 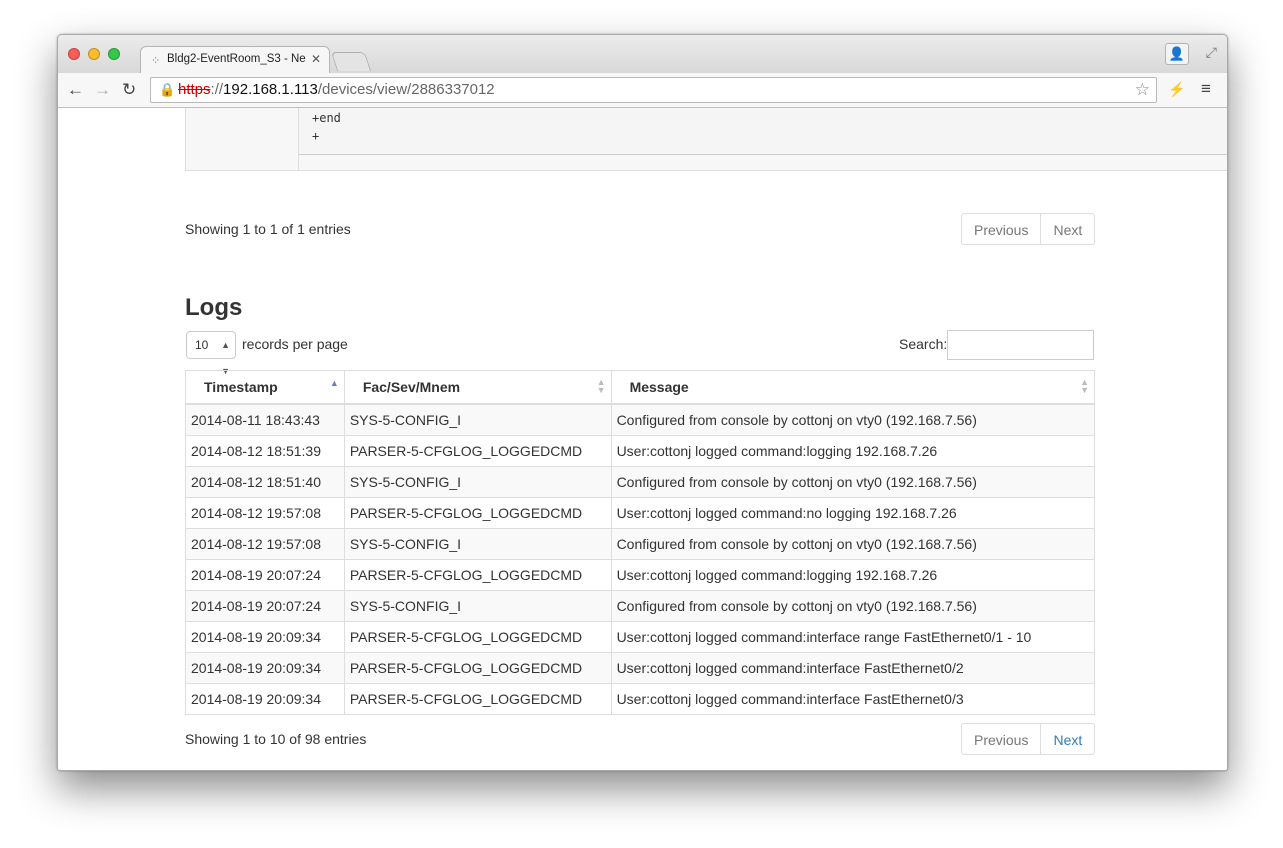 What do you see at coordinates (265, 451) in the screenshot?
I see `cell-timestamp: 2014-08-12 18:51:39` at bounding box center [265, 451].